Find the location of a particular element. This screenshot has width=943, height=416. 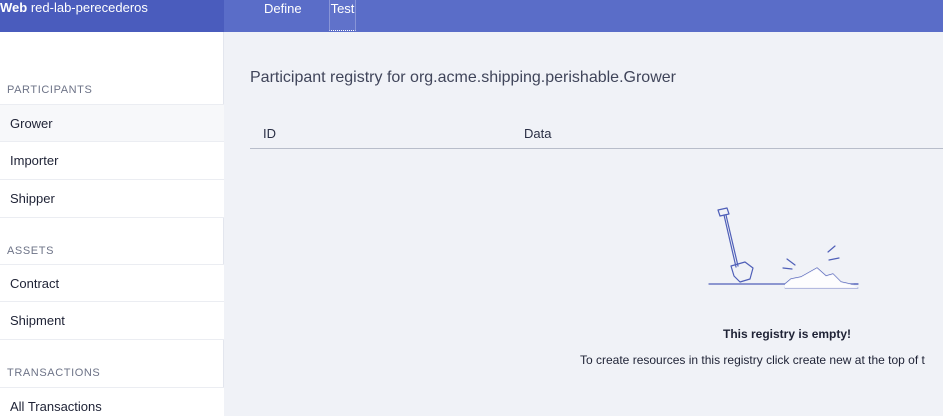

sidebar-item-label: Shipper is located at coordinates (32, 198).